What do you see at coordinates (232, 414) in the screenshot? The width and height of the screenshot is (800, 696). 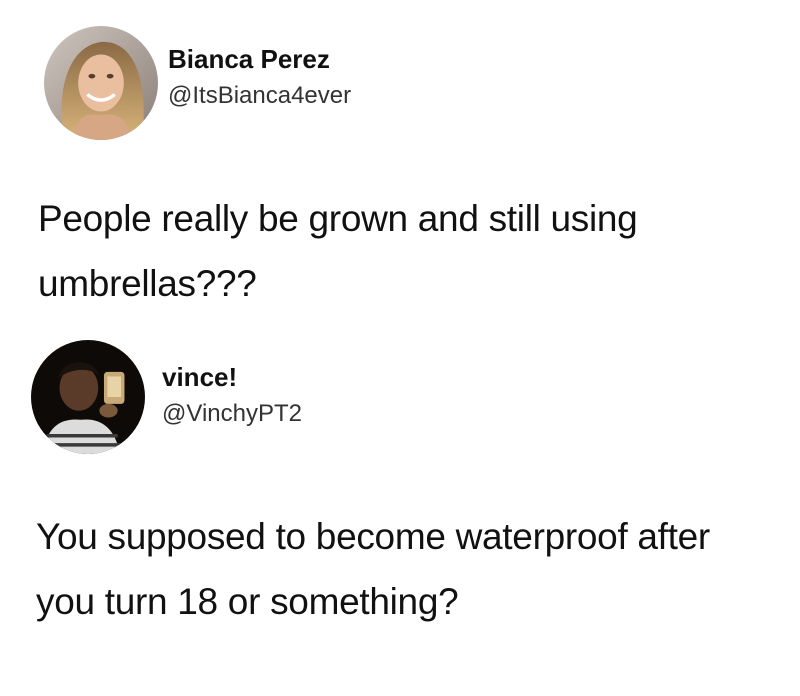 I see `author-handle: @VinchyPT2` at bounding box center [232, 414].